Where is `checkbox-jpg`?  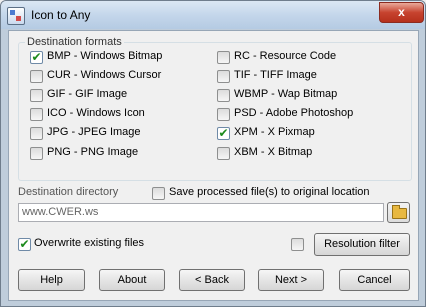 checkbox-jpg is located at coordinates (36, 133).